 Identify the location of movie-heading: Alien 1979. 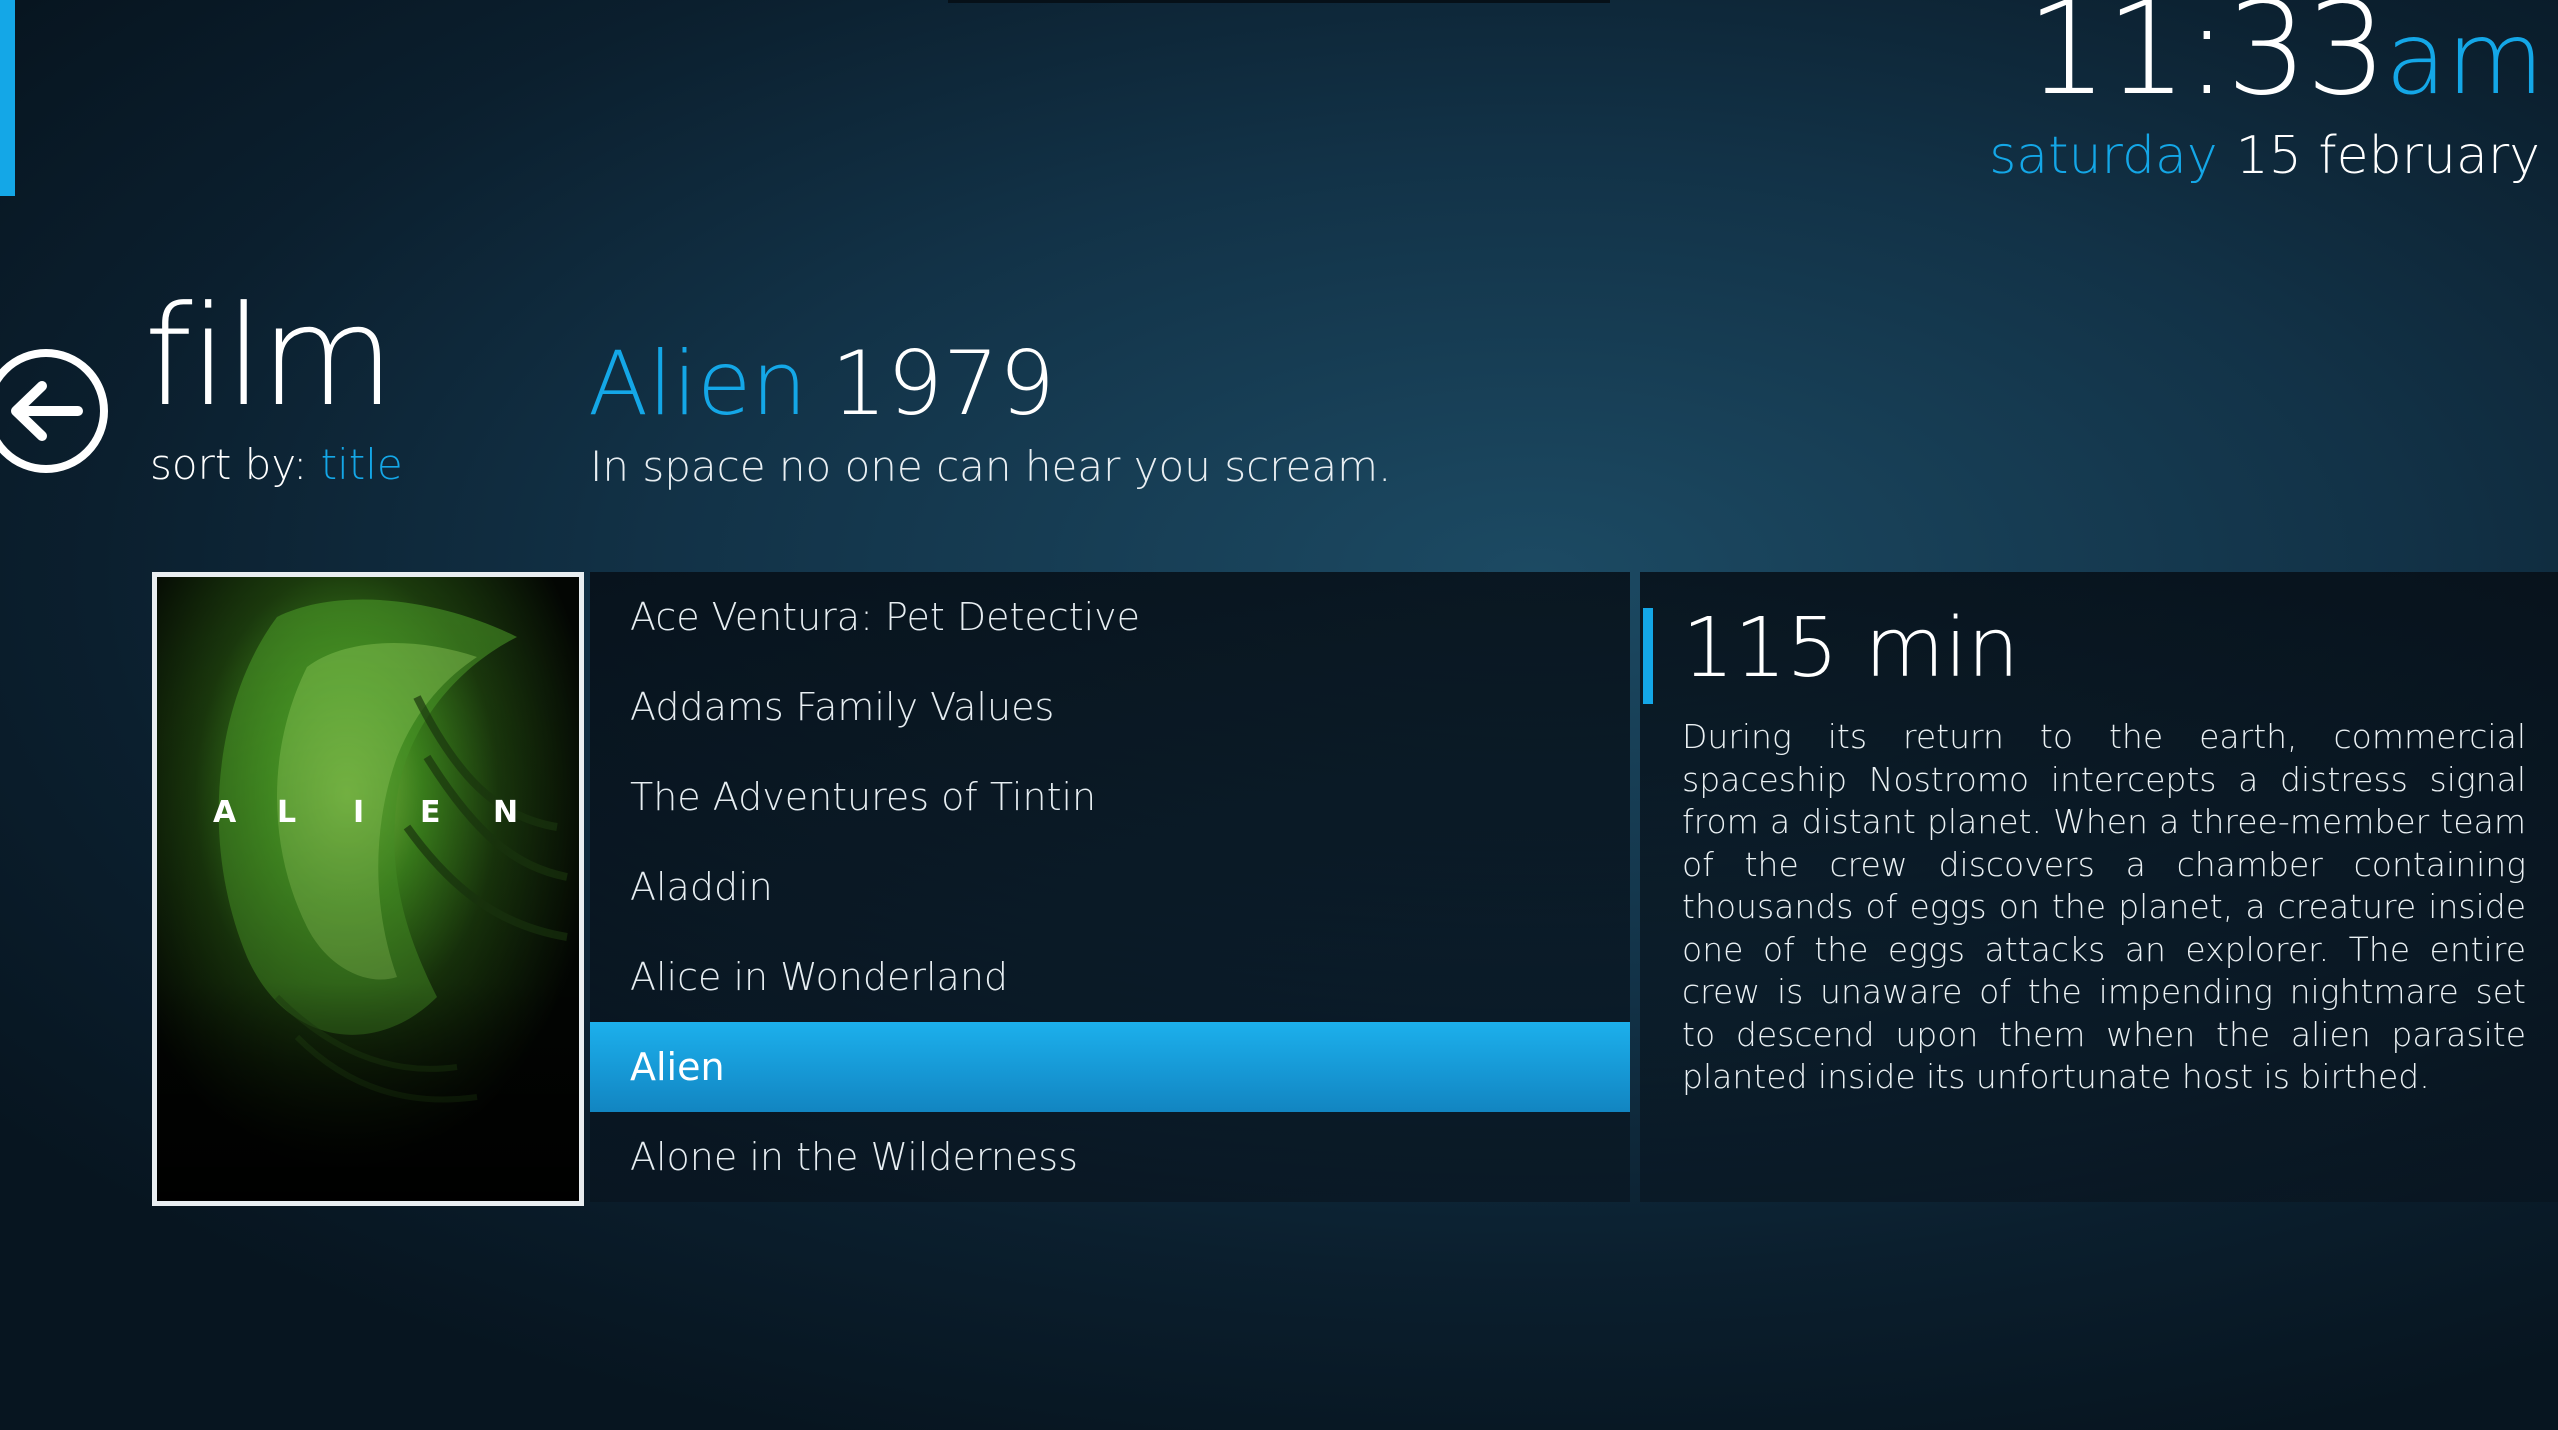
(821, 384).